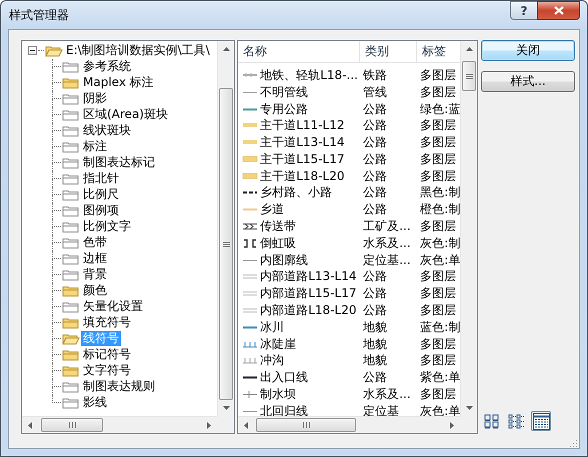  I want to click on column-header: 名称, so click(299, 51).